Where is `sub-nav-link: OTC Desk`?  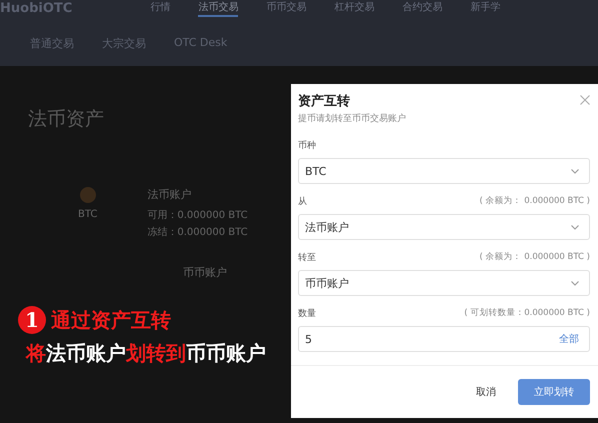
sub-nav-link: OTC Desk is located at coordinates (201, 43).